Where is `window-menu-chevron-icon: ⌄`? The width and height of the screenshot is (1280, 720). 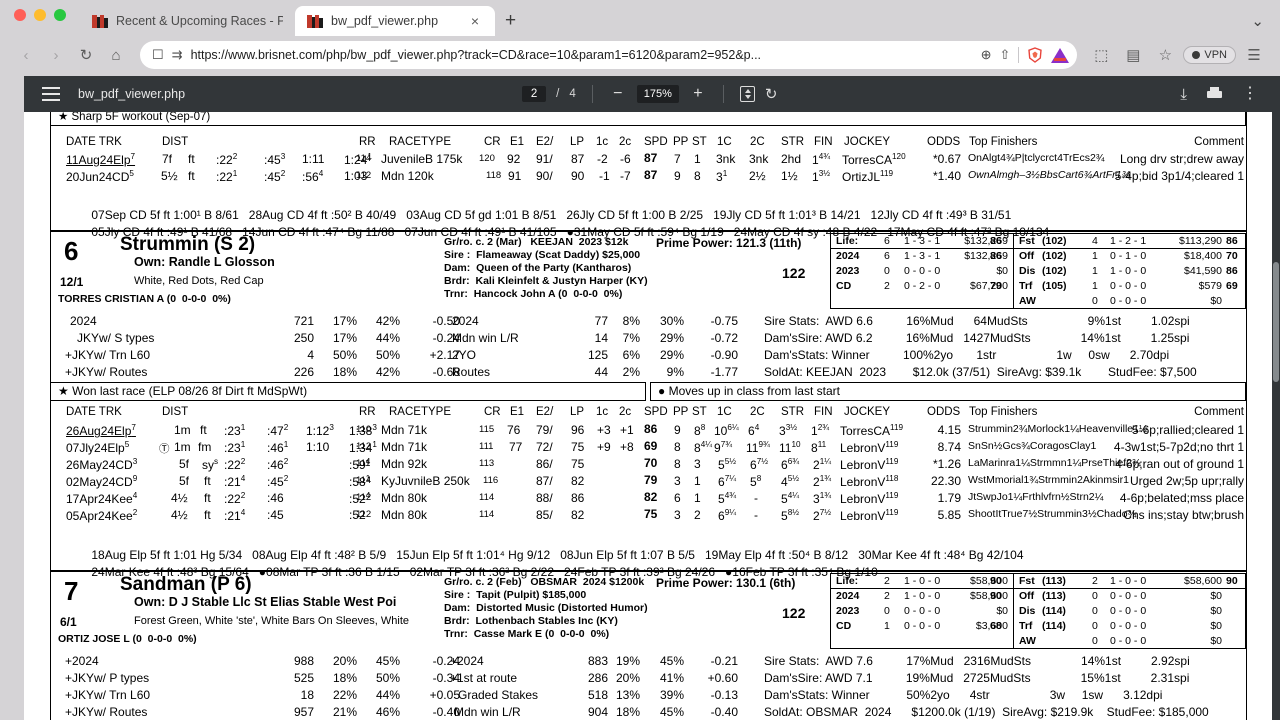 window-menu-chevron-icon: ⌄ is located at coordinates (1257, 21).